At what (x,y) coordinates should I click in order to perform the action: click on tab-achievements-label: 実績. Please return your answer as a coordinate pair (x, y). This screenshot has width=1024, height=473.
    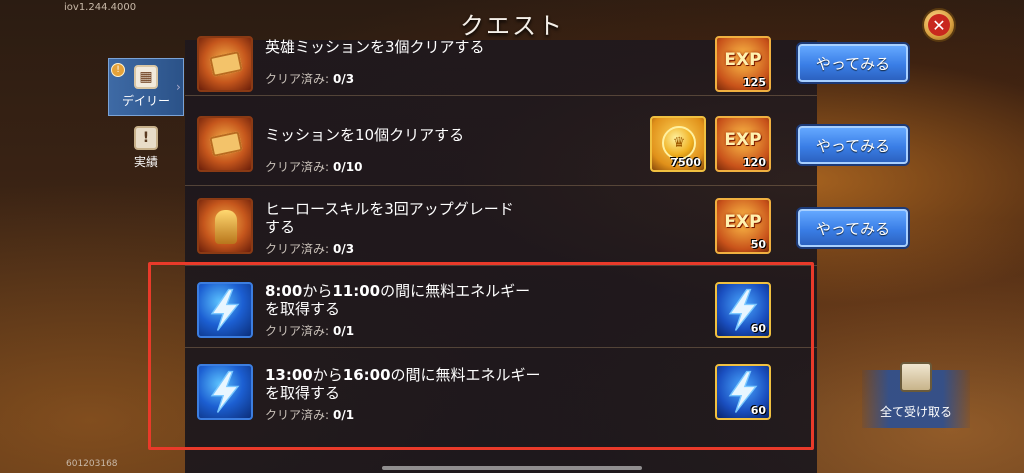
    Looking at the image, I should click on (145, 162).